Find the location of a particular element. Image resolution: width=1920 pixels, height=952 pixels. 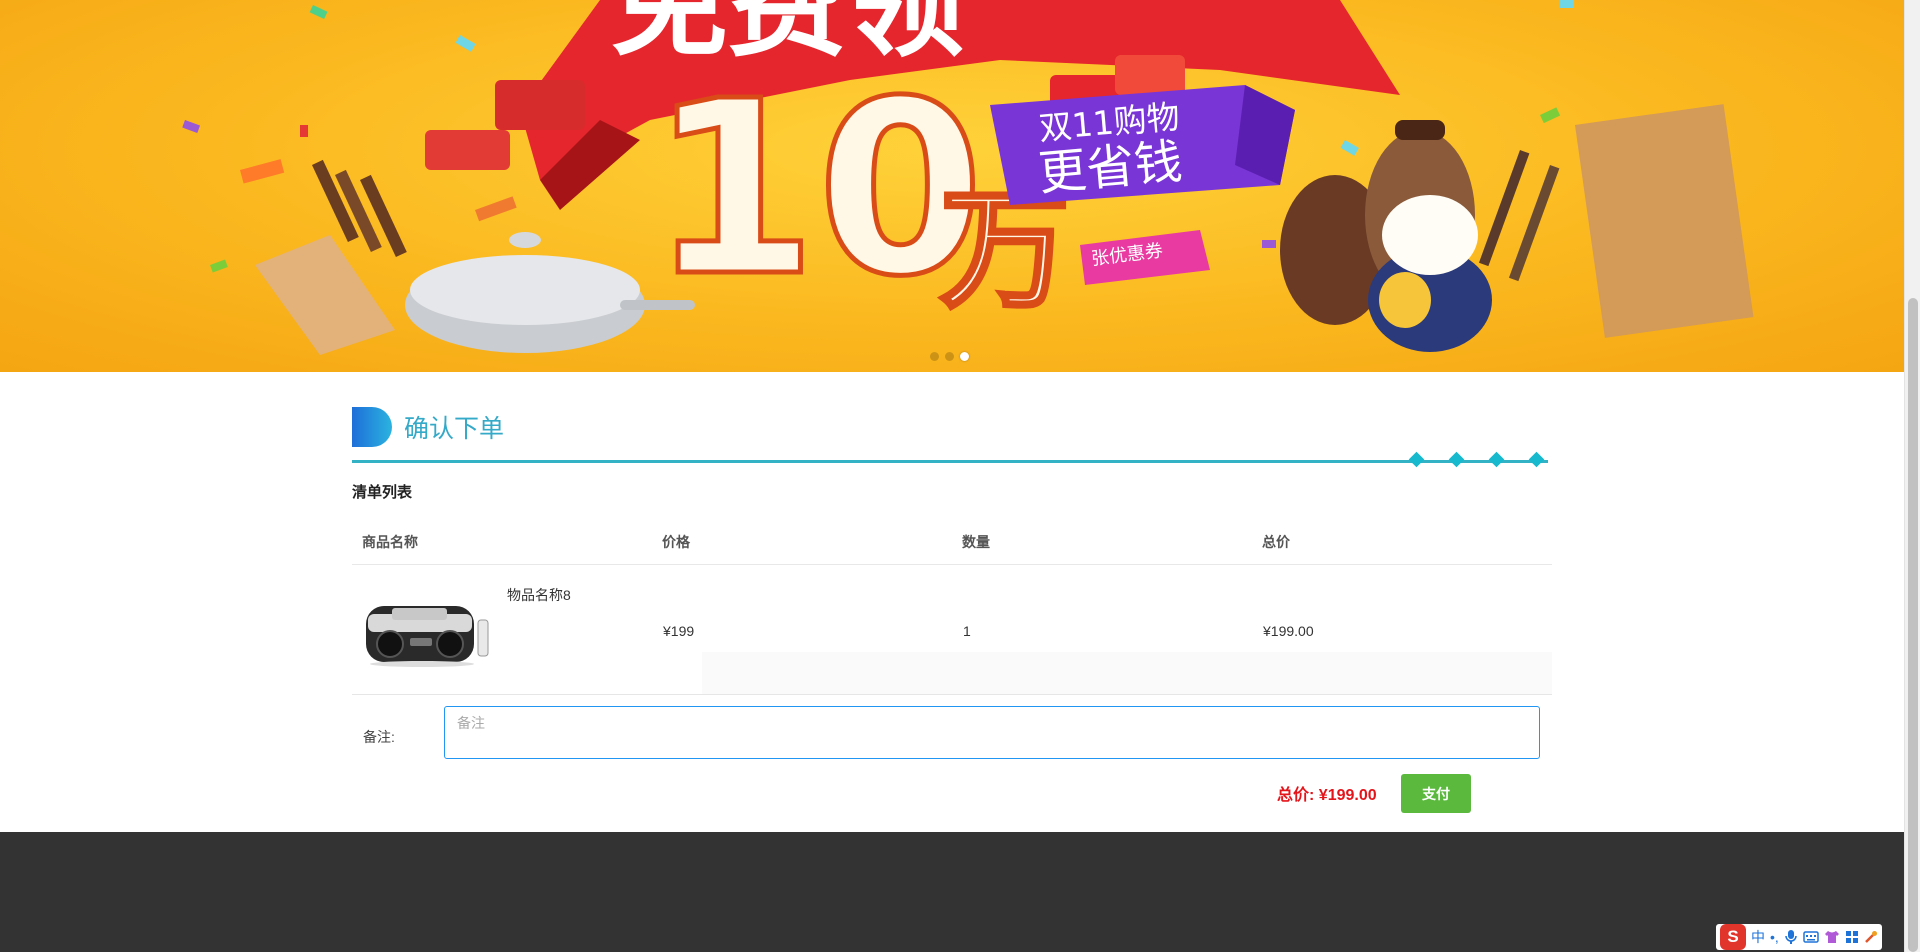

product-quantity: 1 is located at coordinates (967, 631).